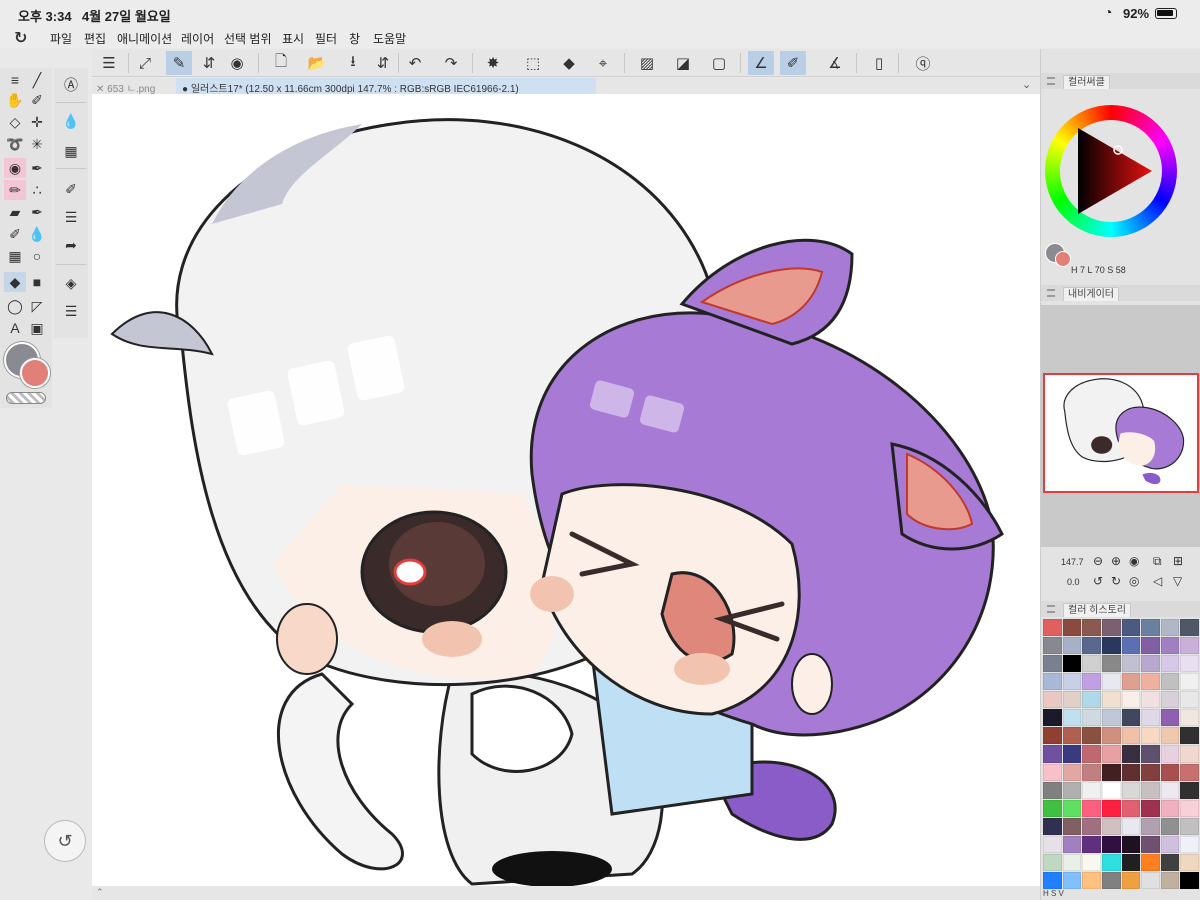 The image size is (1200, 900). What do you see at coordinates (71, 151) in the screenshot?
I see `tone-grid-icon: ▦` at bounding box center [71, 151].